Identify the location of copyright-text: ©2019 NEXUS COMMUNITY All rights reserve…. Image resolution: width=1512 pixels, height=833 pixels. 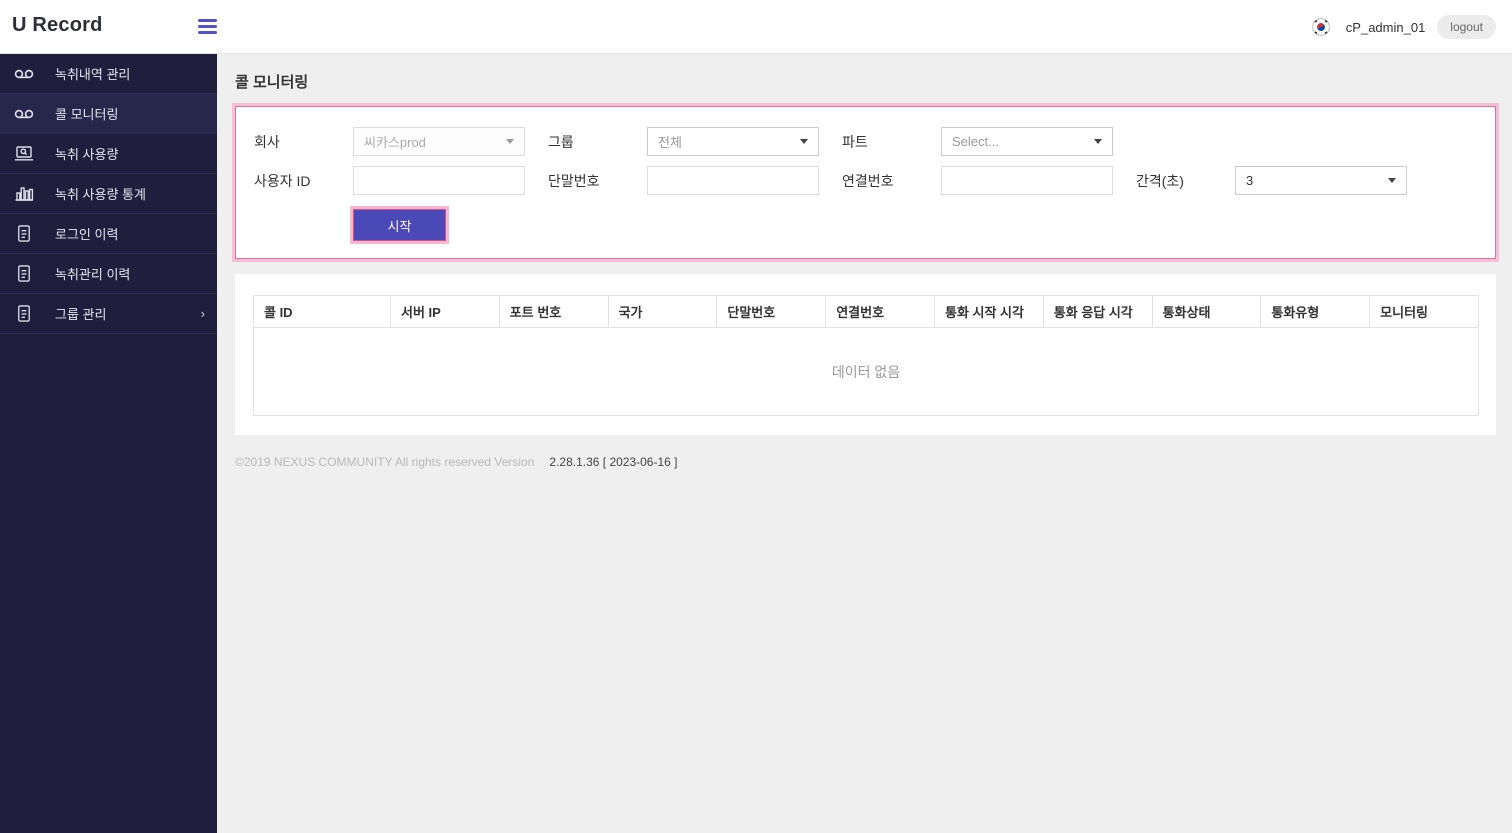
(385, 462).